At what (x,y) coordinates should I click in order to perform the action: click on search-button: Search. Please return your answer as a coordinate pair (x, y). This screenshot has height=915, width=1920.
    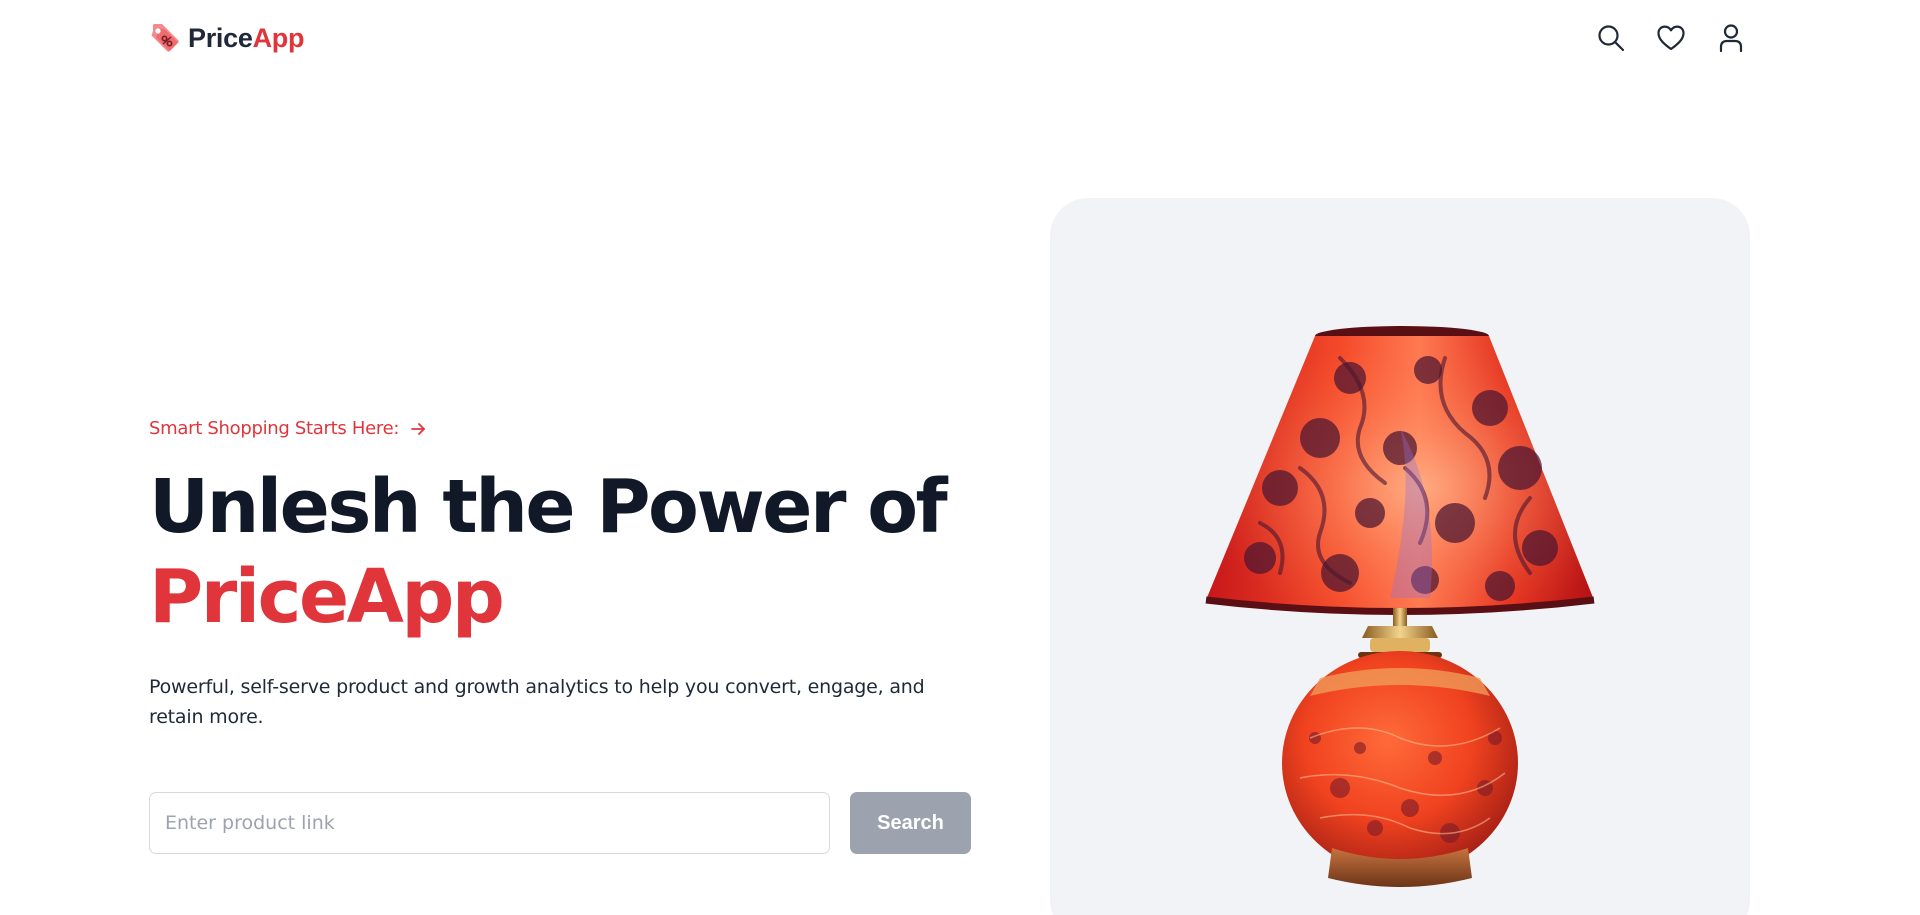
    Looking at the image, I should click on (910, 823).